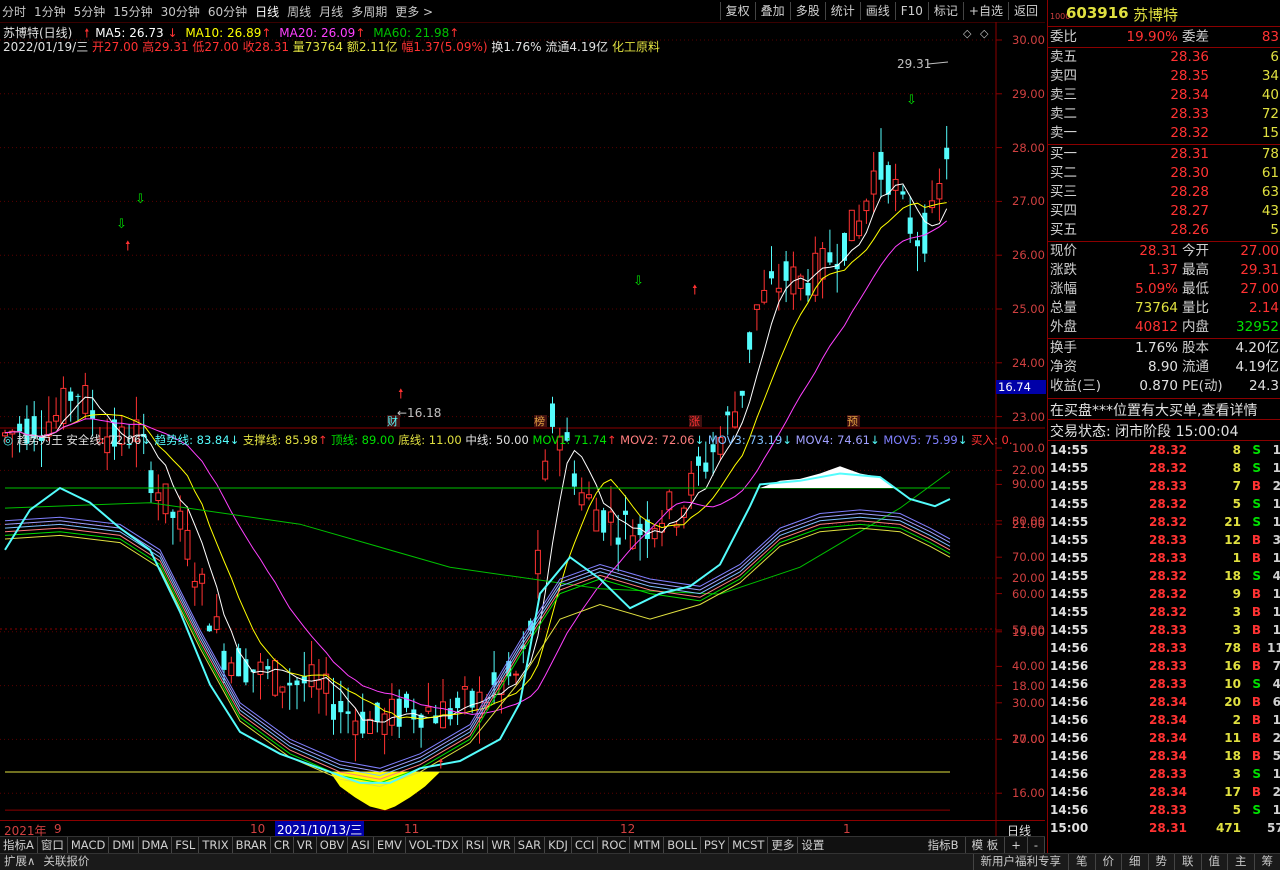  I want to click on stat-label: 流通, so click(1195, 367).